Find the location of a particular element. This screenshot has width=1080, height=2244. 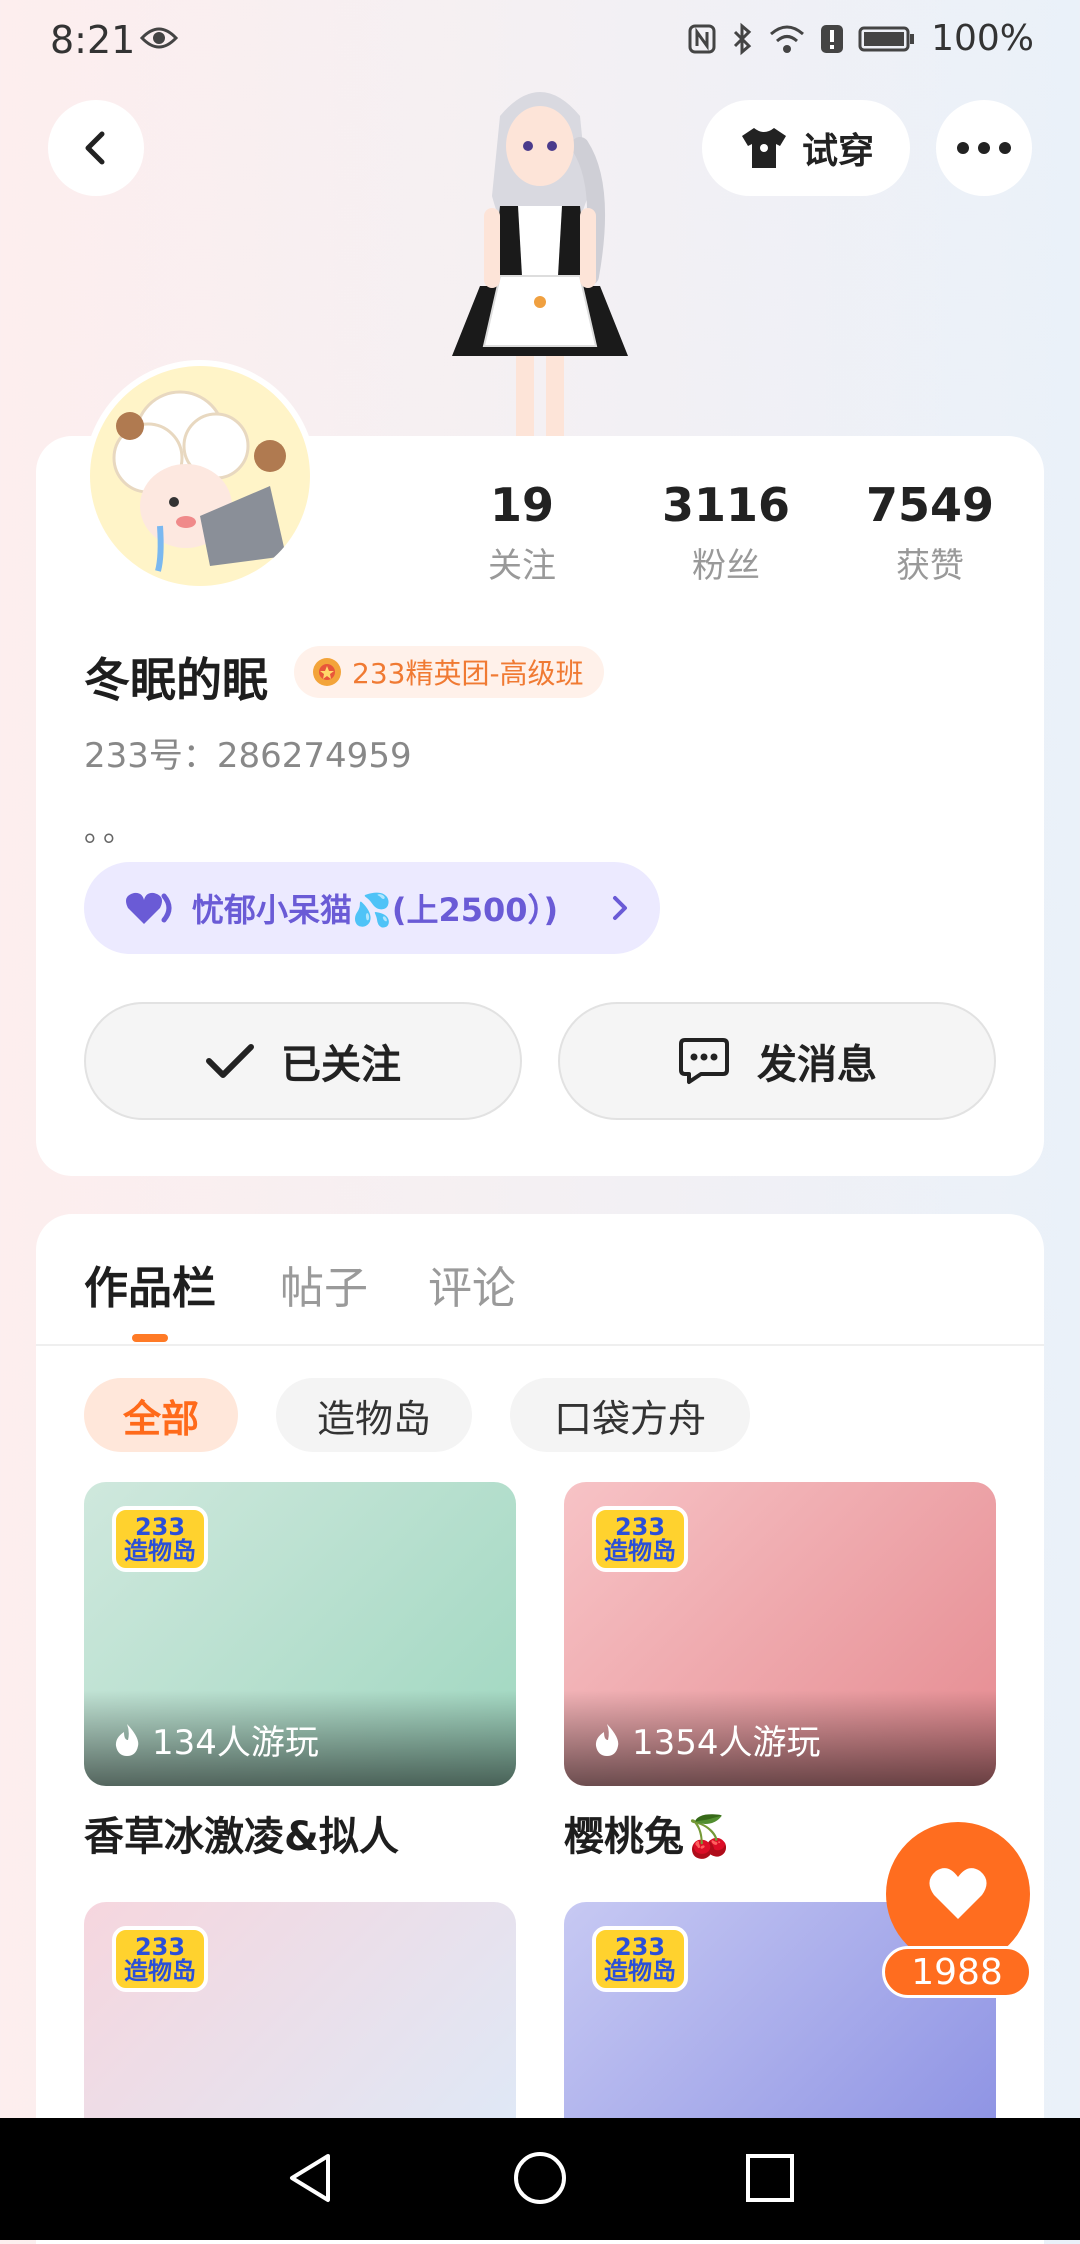

heart-icon is located at coordinates (958, 1893).